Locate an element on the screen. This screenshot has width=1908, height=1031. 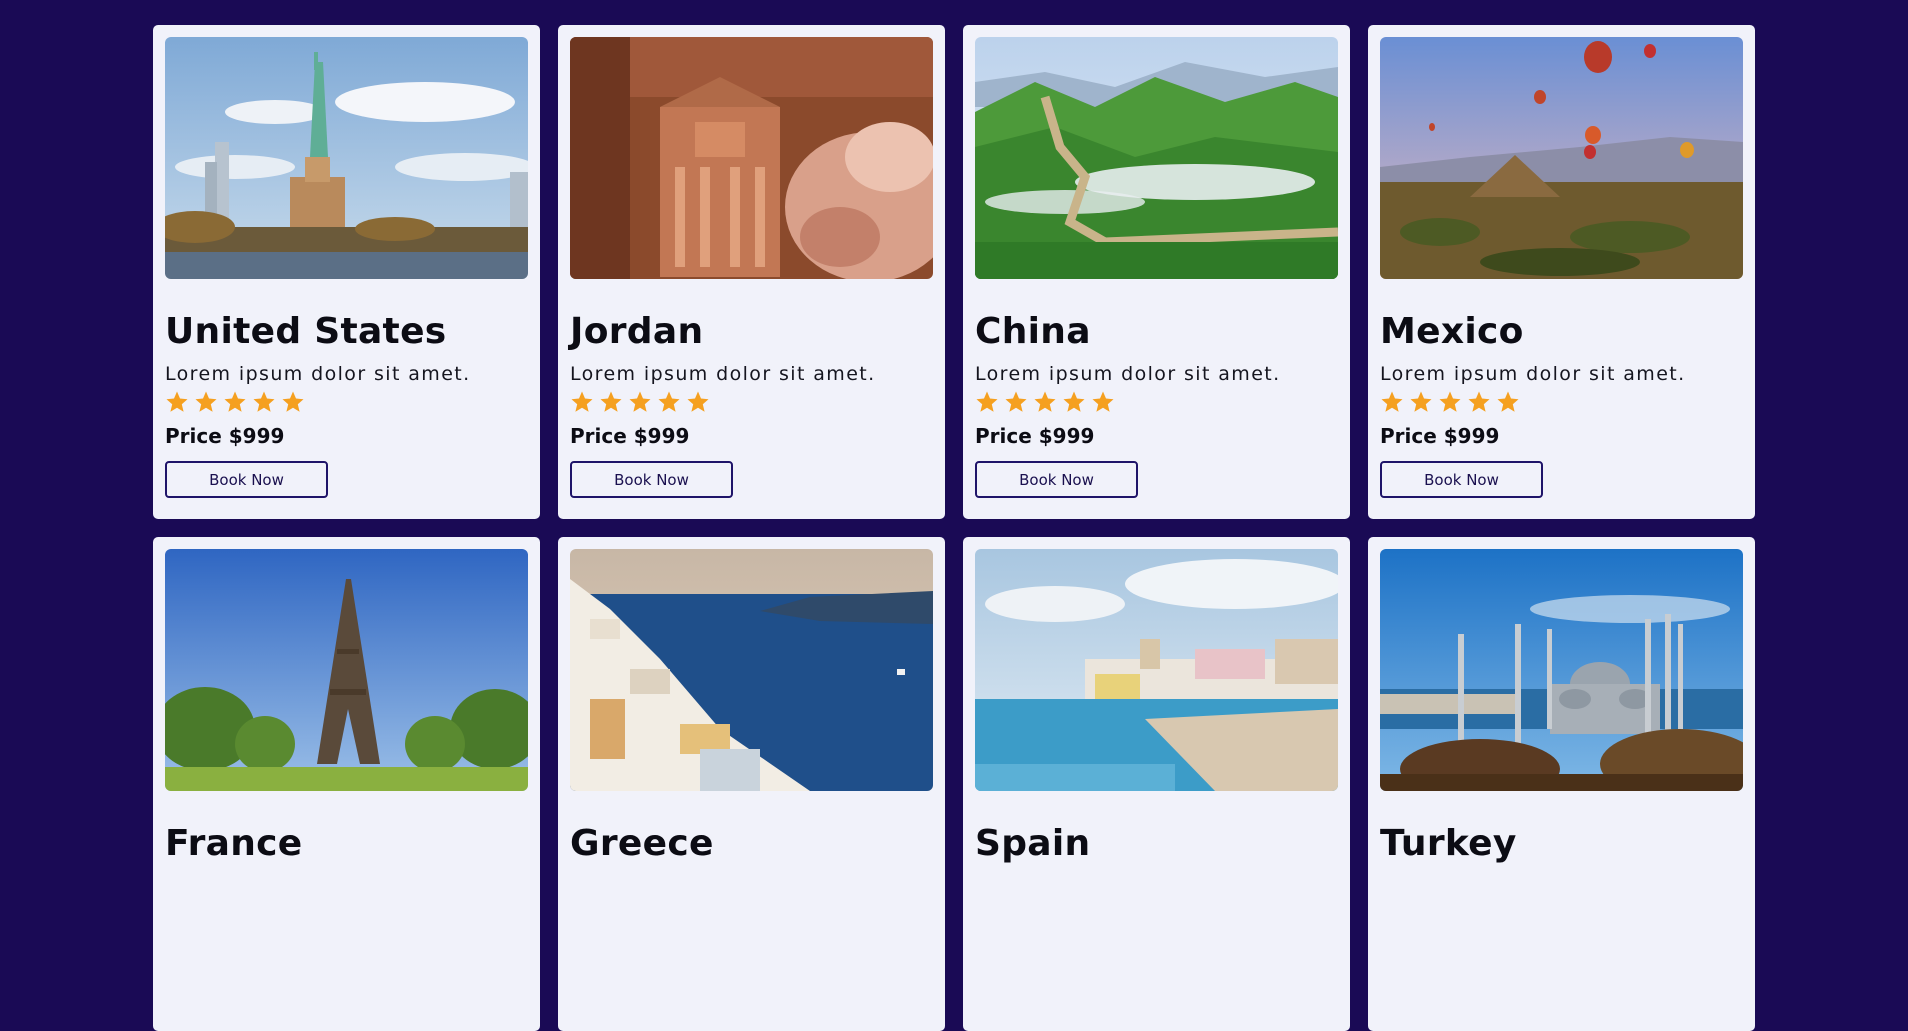
destination-title: Mexico is located at coordinates (1452, 331).